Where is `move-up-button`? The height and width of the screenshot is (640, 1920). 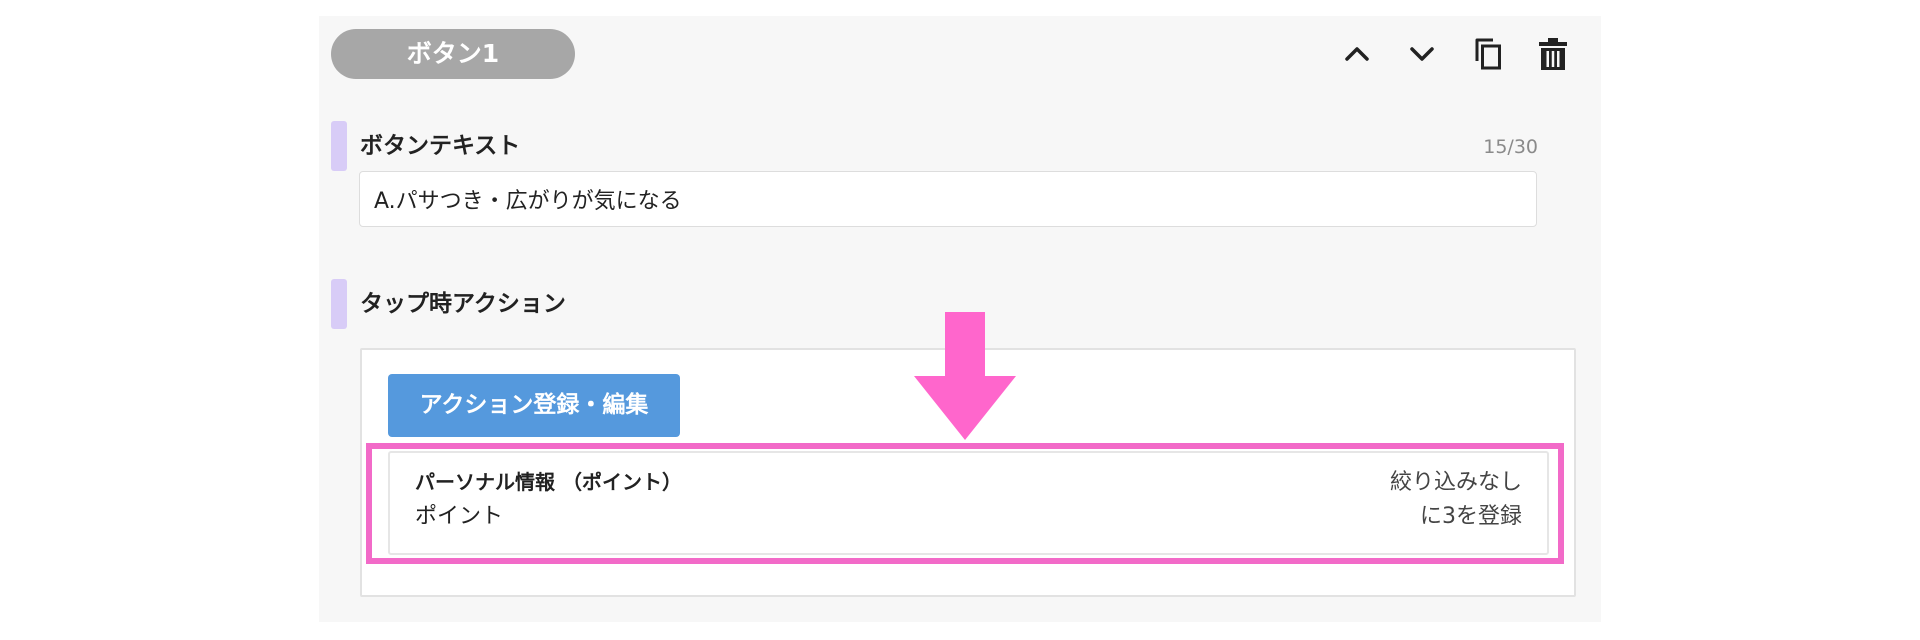
move-up-button is located at coordinates (1357, 54).